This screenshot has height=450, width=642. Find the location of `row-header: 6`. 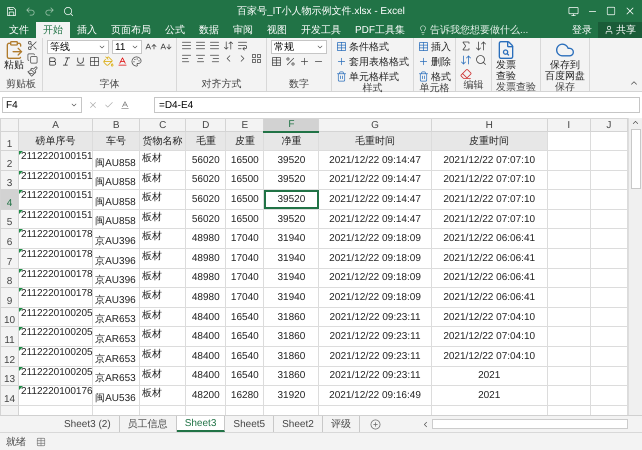

row-header: 6 is located at coordinates (9, 238).